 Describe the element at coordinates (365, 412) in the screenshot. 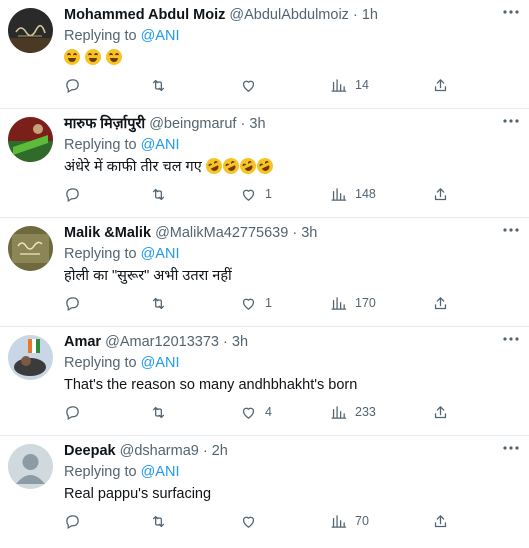

I see `view-count: 233` at that location.